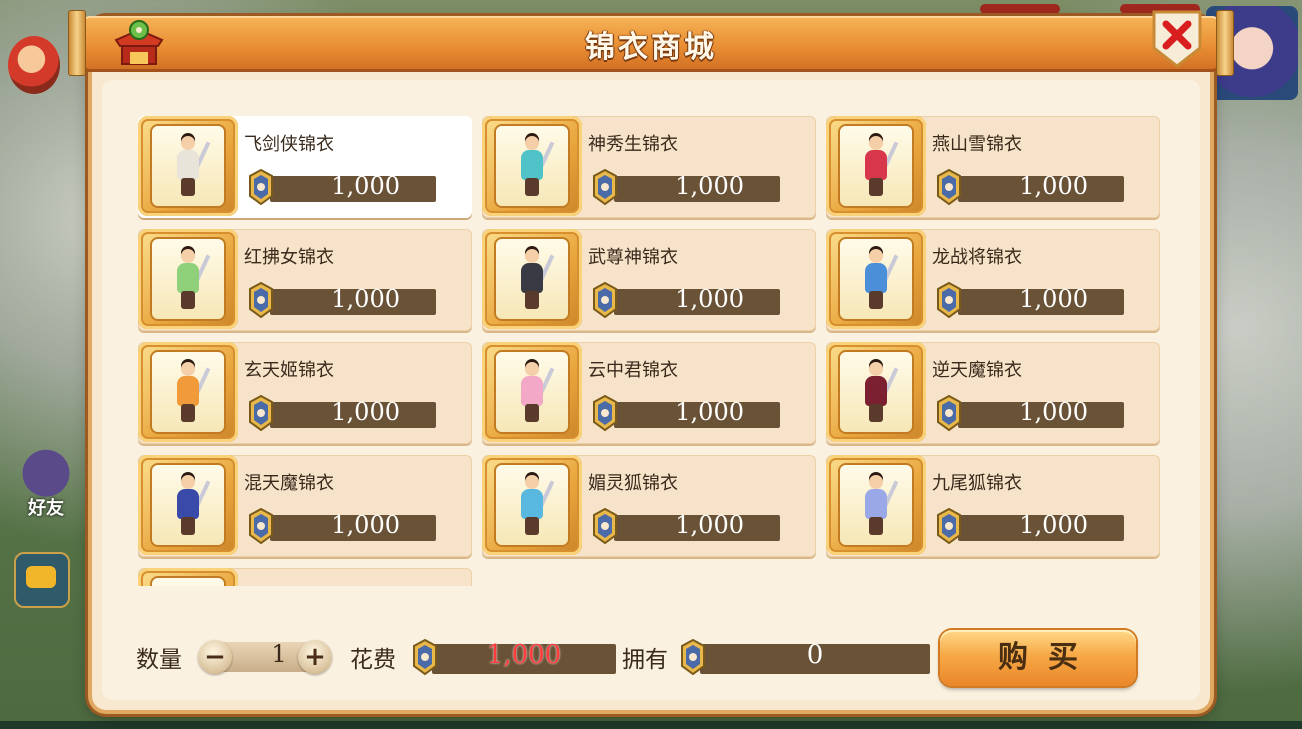  I want to click on friend-label: 好友, so click(46, 508).